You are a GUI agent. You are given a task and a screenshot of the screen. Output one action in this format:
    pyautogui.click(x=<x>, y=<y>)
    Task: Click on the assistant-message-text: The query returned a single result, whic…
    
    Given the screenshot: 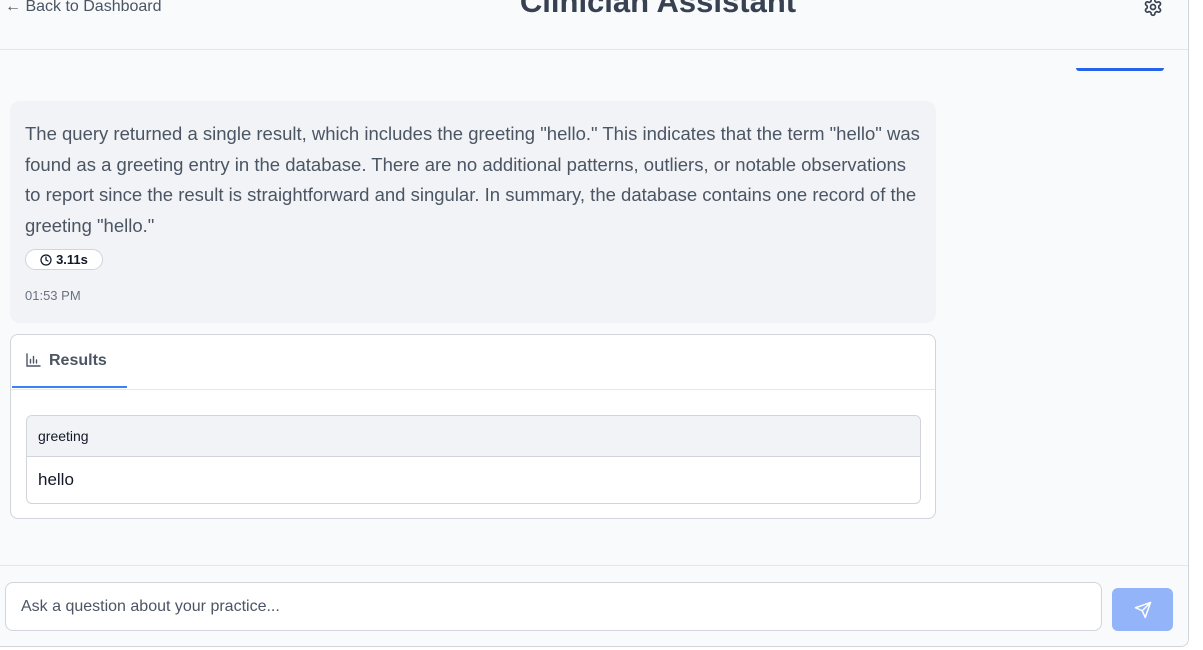 What is the action you would take?
    pyautogui.click(x=472, y=179)
    